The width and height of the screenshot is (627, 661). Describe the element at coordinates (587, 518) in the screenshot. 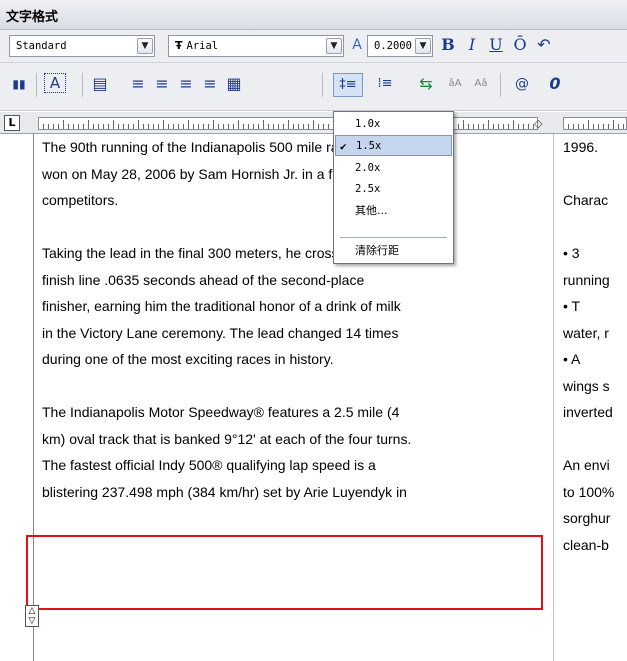

I see `text-line: sorghur` at that location.